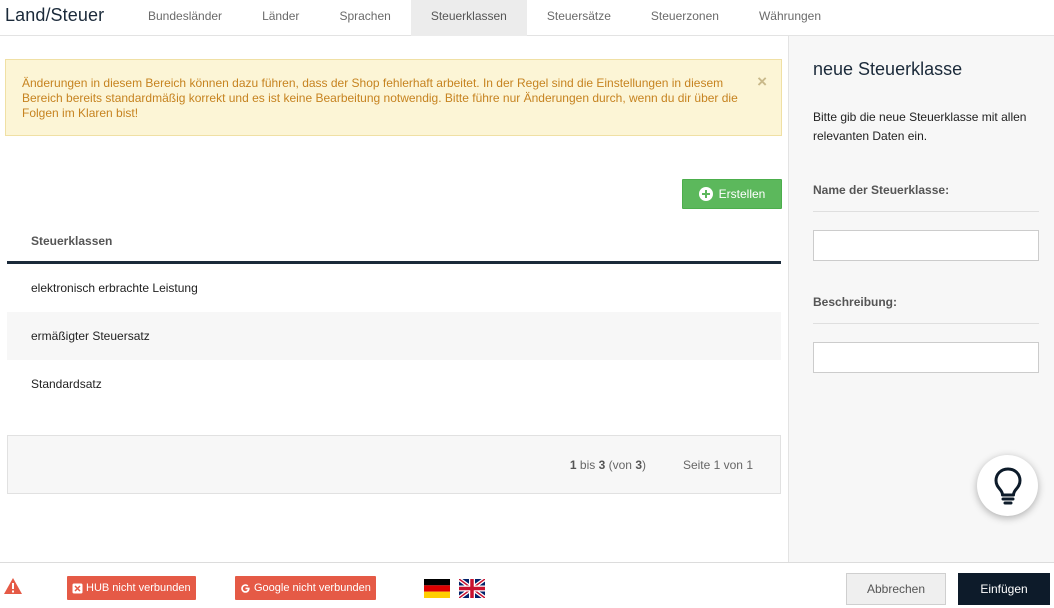 The width and height of the screenshot is (1054, 608). I want to click on description-input, so click(926, 357).